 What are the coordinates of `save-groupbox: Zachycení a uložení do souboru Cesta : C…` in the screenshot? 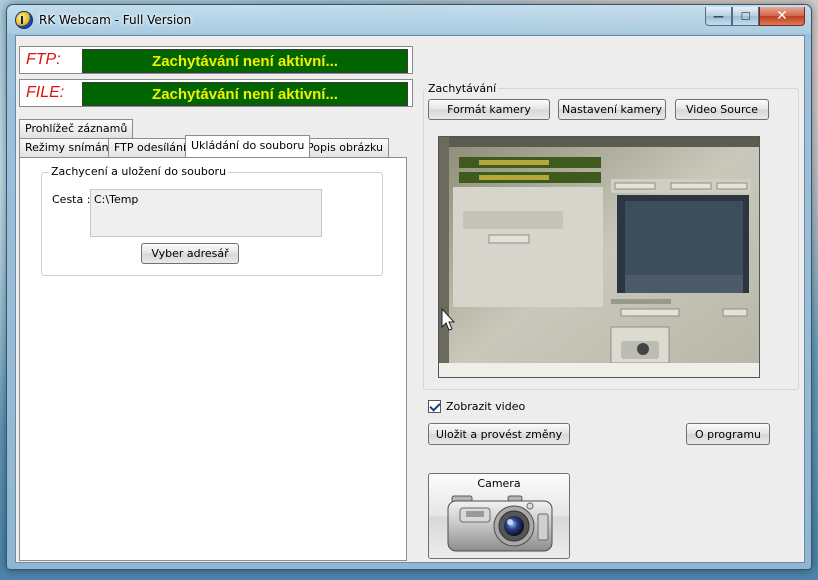 It's located at (212, 220).